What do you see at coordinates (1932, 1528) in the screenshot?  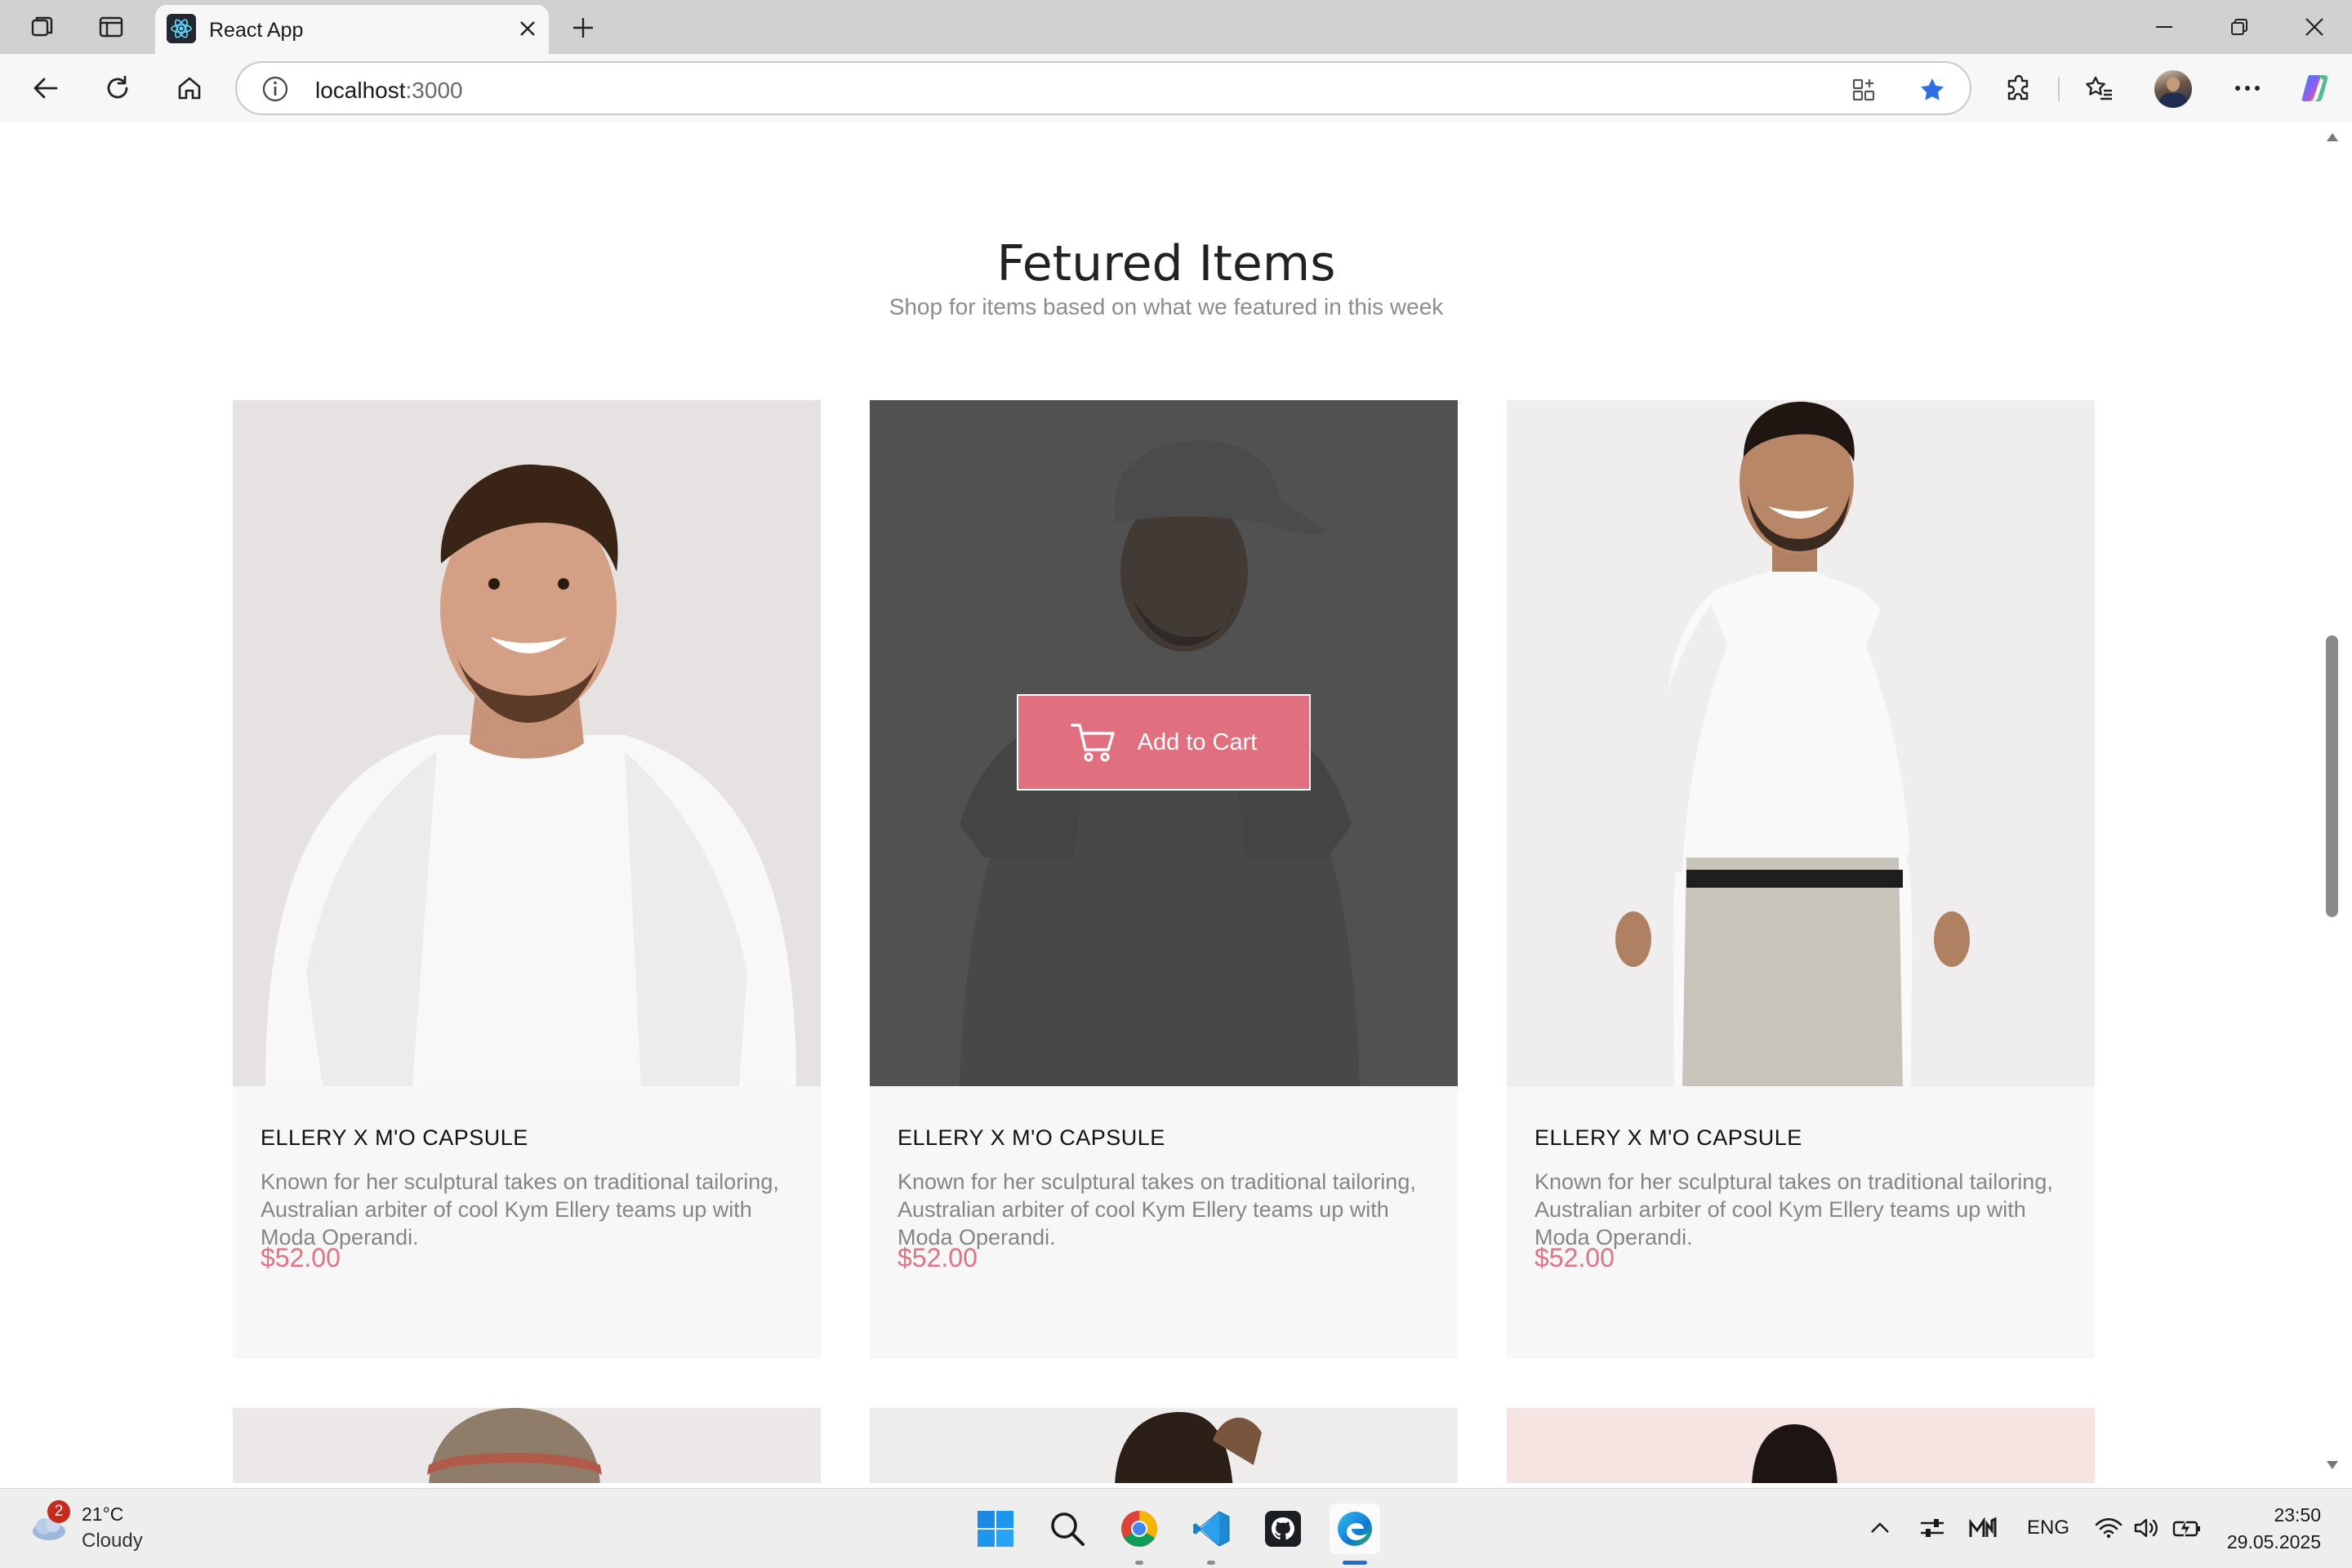 I see `settings-toggle-icon` at bounding box center [1932, 1528].